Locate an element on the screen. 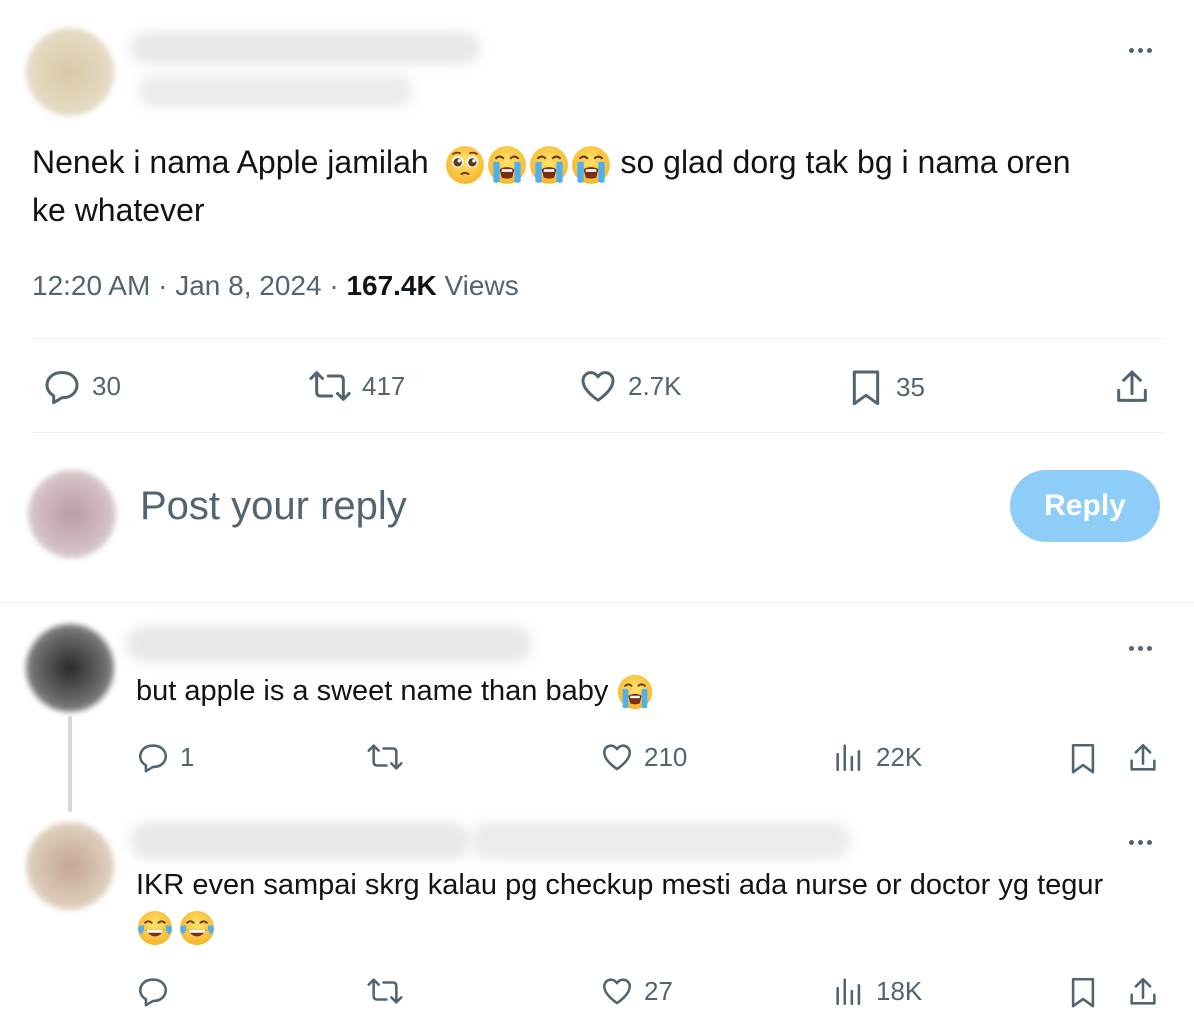  views-count: 18K is located at coordinates (899, 990).